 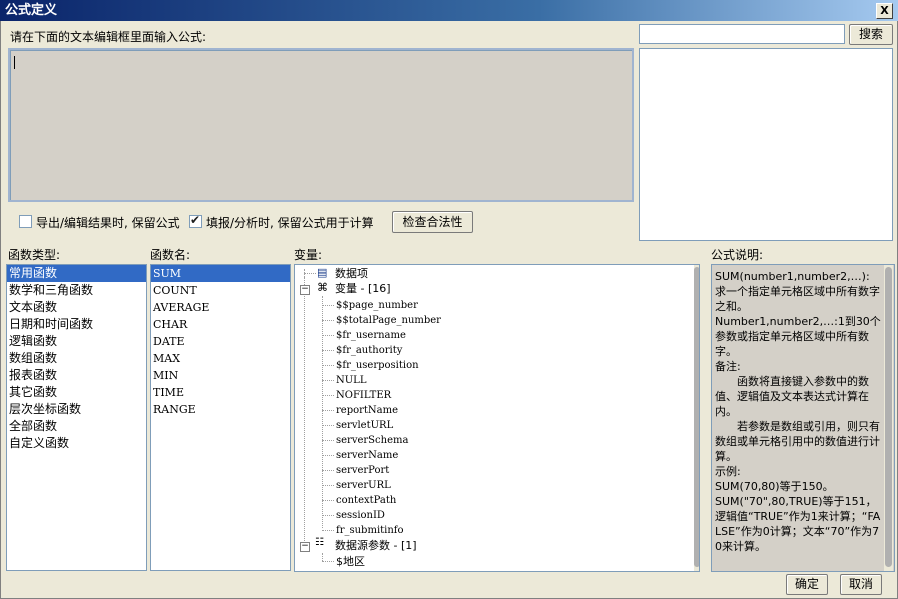 What do you see at coordinates (220, 392) in the screenshot?
I see `function-item: TIME` at bounding box center [220, 392].